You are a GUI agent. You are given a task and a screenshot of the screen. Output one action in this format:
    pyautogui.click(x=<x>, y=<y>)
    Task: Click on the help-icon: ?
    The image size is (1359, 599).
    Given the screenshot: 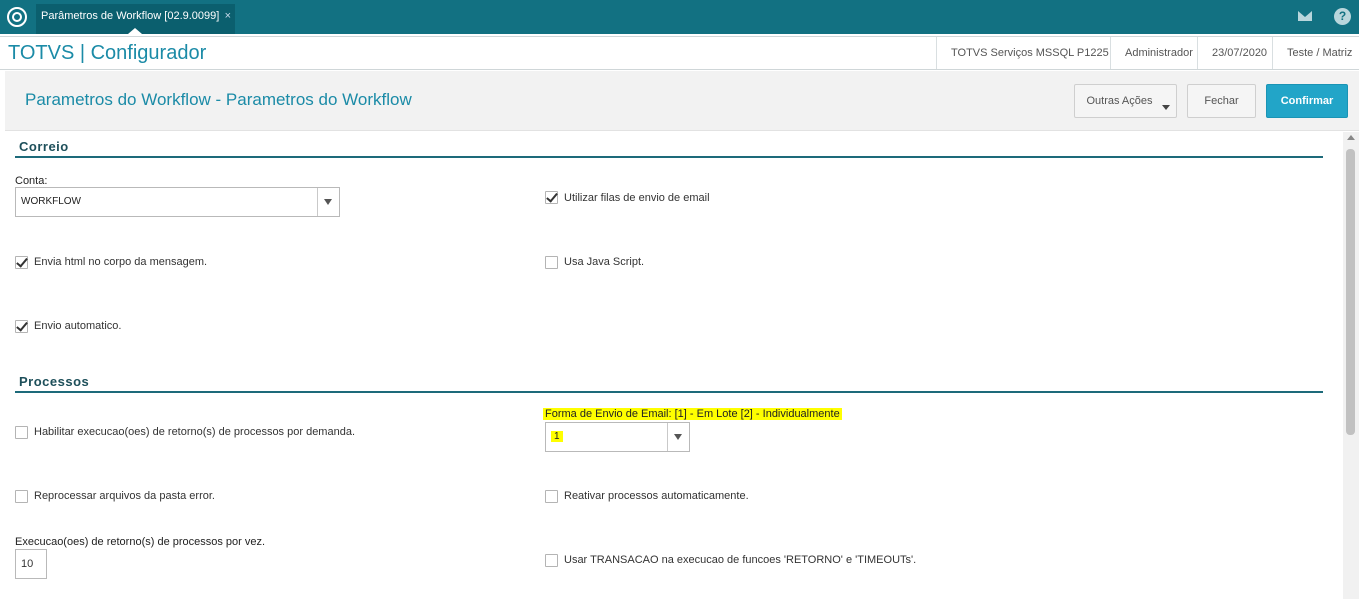 What is the action you would take?
    pyautogui.click(x=1342, y=16)
    